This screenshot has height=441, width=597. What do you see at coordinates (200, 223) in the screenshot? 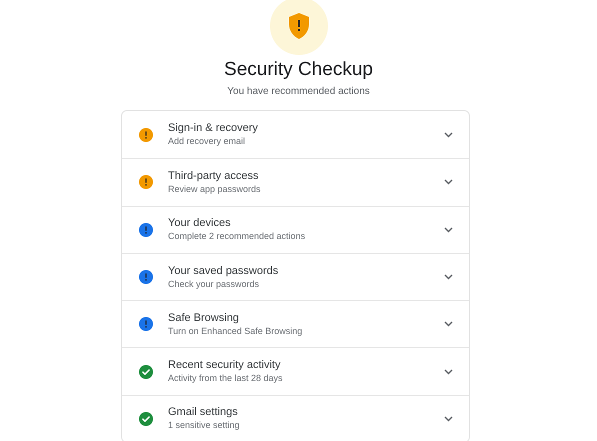
I see `row-title: Your devices` at bounding box center [200, 223].